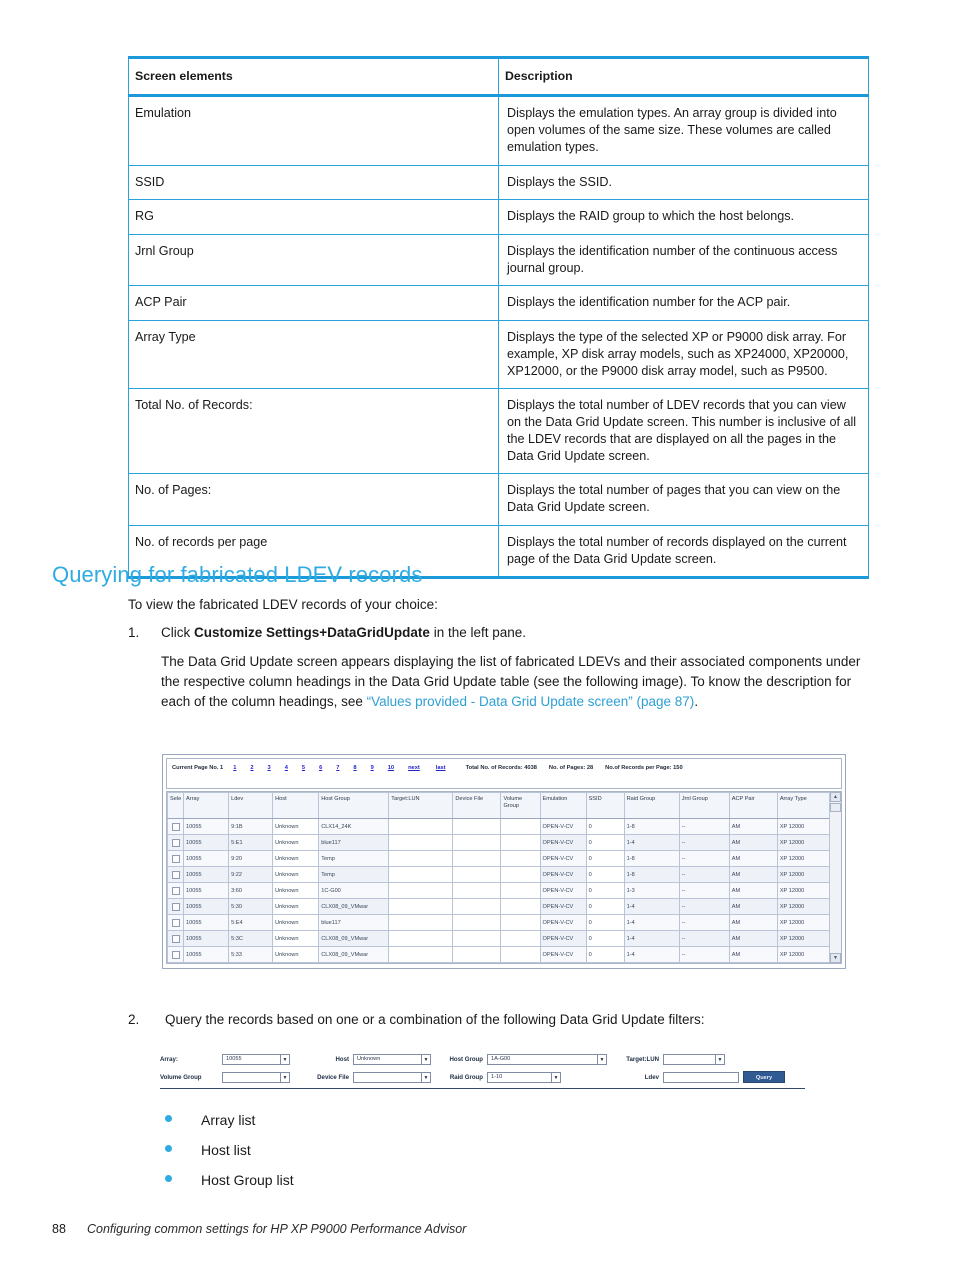 The width and height of the screenshot is (954, 1271). Describe the element at coordinates (256, 1077) in the screenshot. I see `filter-select-volume-group: ▼` at that location.